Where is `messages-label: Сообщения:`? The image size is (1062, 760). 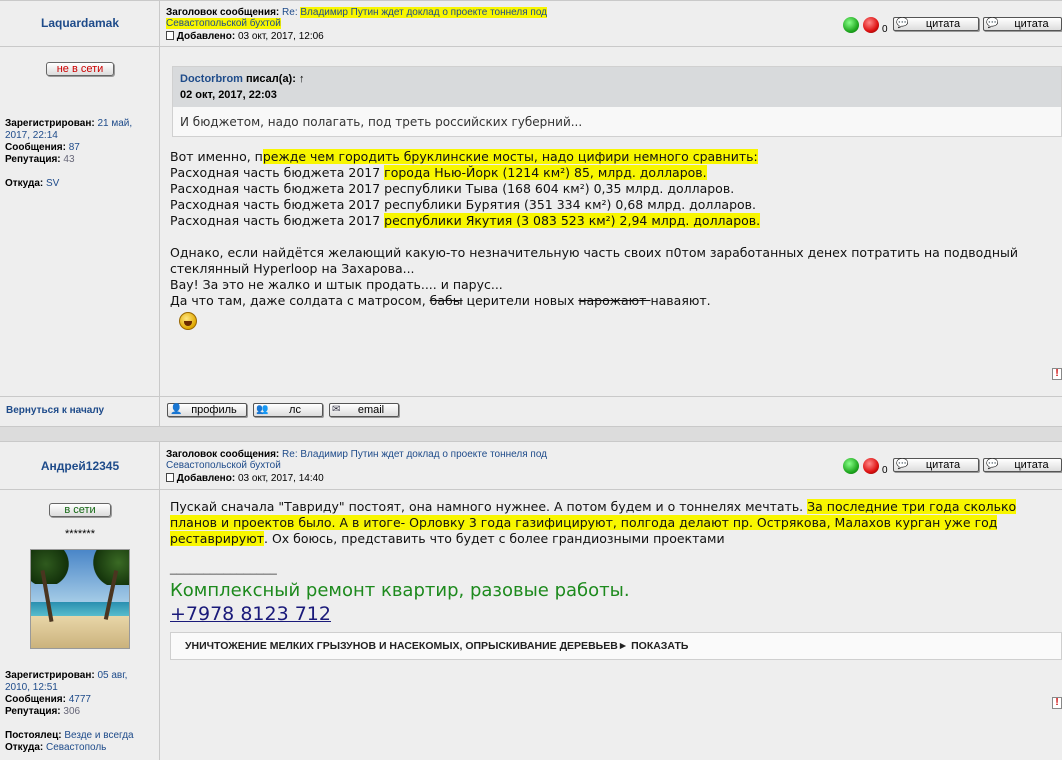
messages-label: Сообщения: is located at coordinates (35, 147).